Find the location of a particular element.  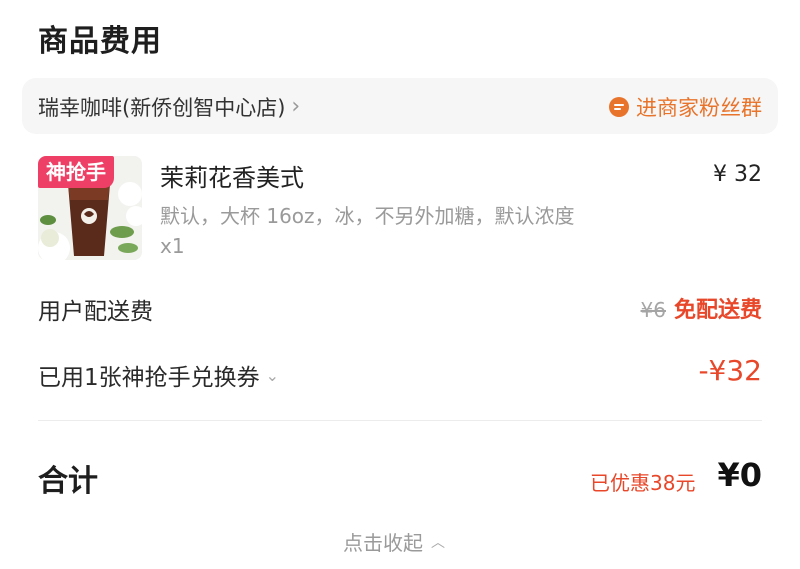

product-name: 茉莉花香美式 is located at coordinates (232, 178).